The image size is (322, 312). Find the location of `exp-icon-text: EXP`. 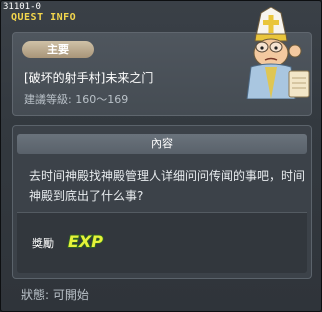

exp-icon-text: EXP is located at coordinates (85, 241).